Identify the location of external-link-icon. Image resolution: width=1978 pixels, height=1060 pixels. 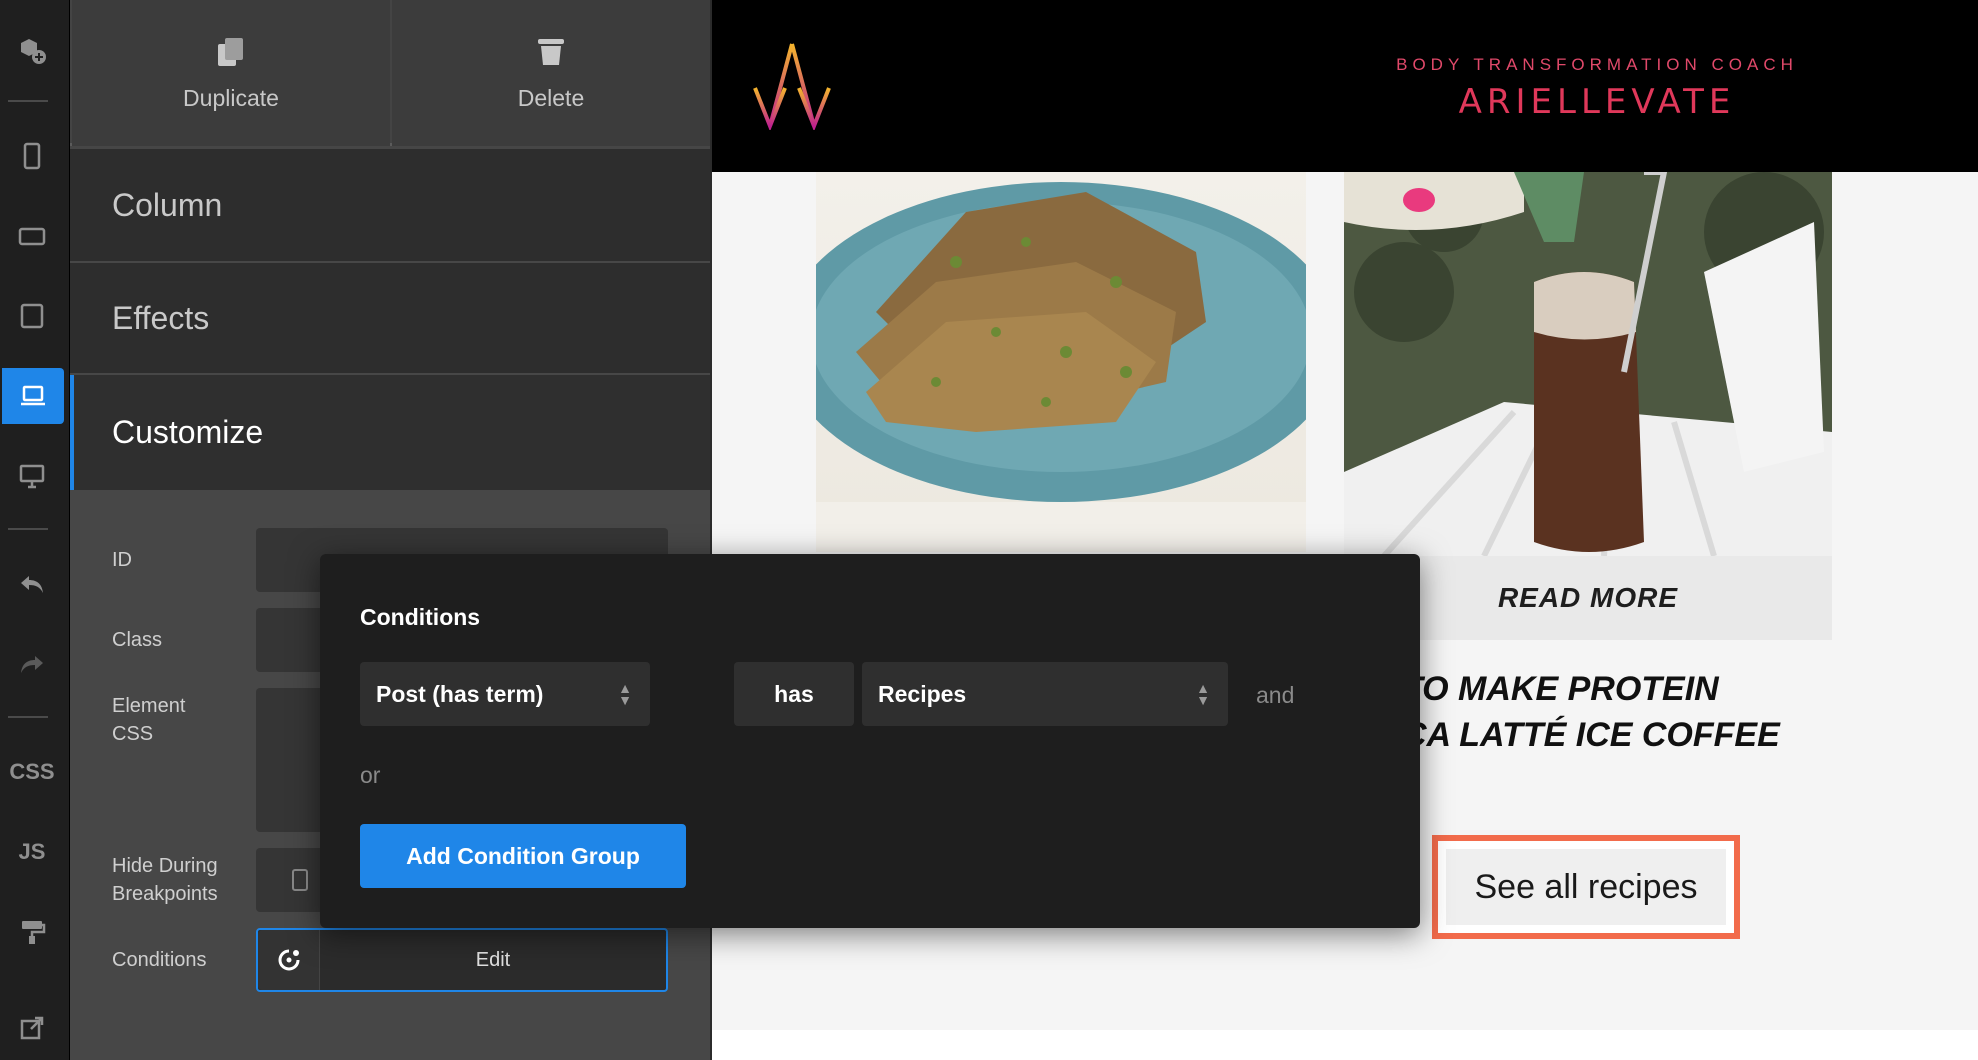
(32, 1028).